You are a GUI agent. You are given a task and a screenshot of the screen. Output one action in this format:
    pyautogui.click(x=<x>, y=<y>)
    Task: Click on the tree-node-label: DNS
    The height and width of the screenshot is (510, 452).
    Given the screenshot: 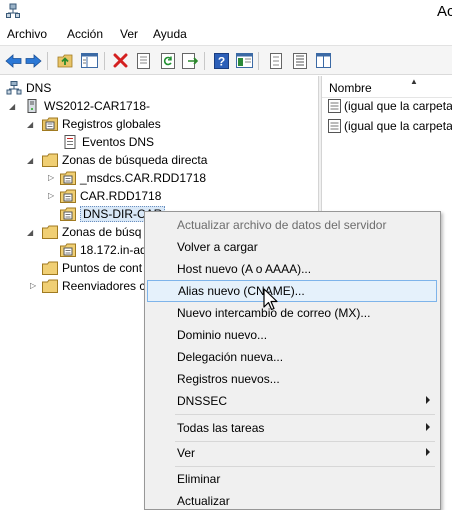 What is the action you would take?
    pyautogui.click(x=39, y=88)
    